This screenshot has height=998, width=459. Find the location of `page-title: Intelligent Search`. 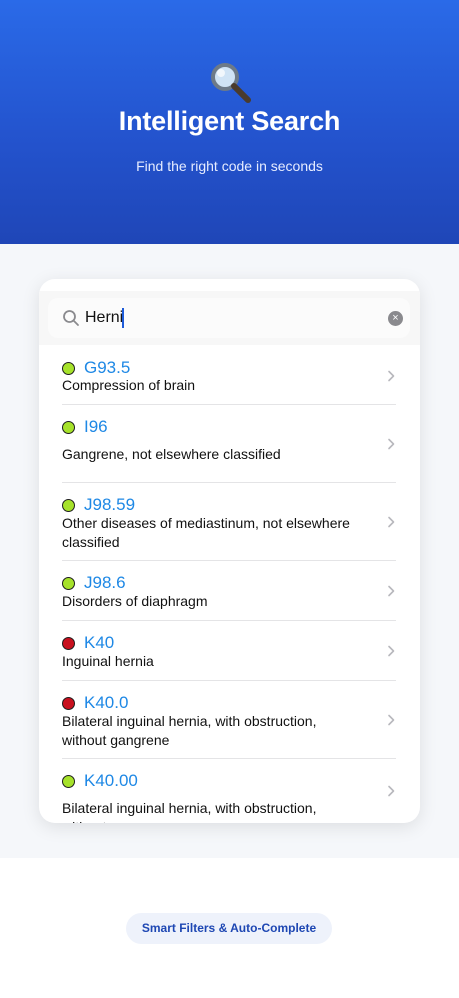

page-title: Intelligent Search is located at coordinates (229, 121).